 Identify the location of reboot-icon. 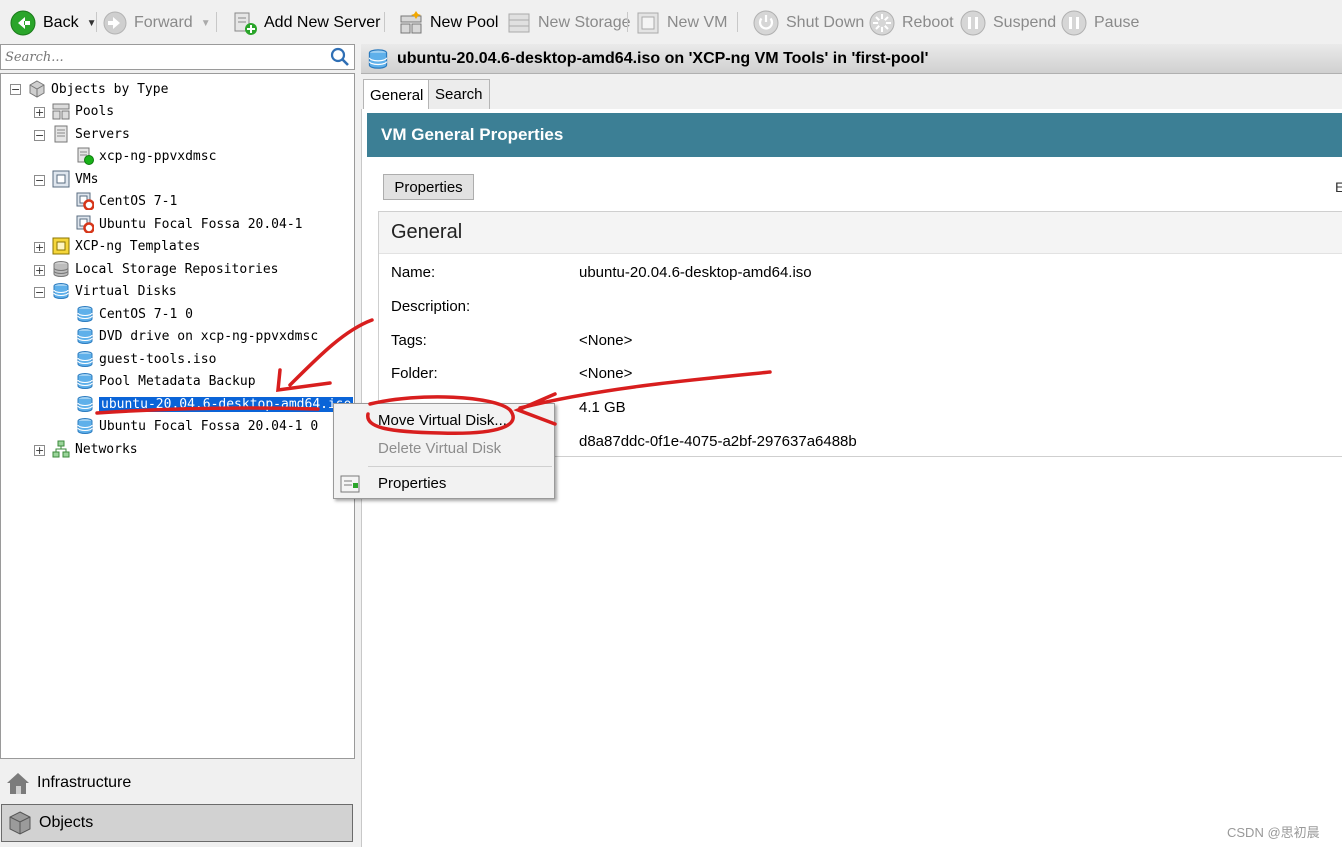
(882, 23).